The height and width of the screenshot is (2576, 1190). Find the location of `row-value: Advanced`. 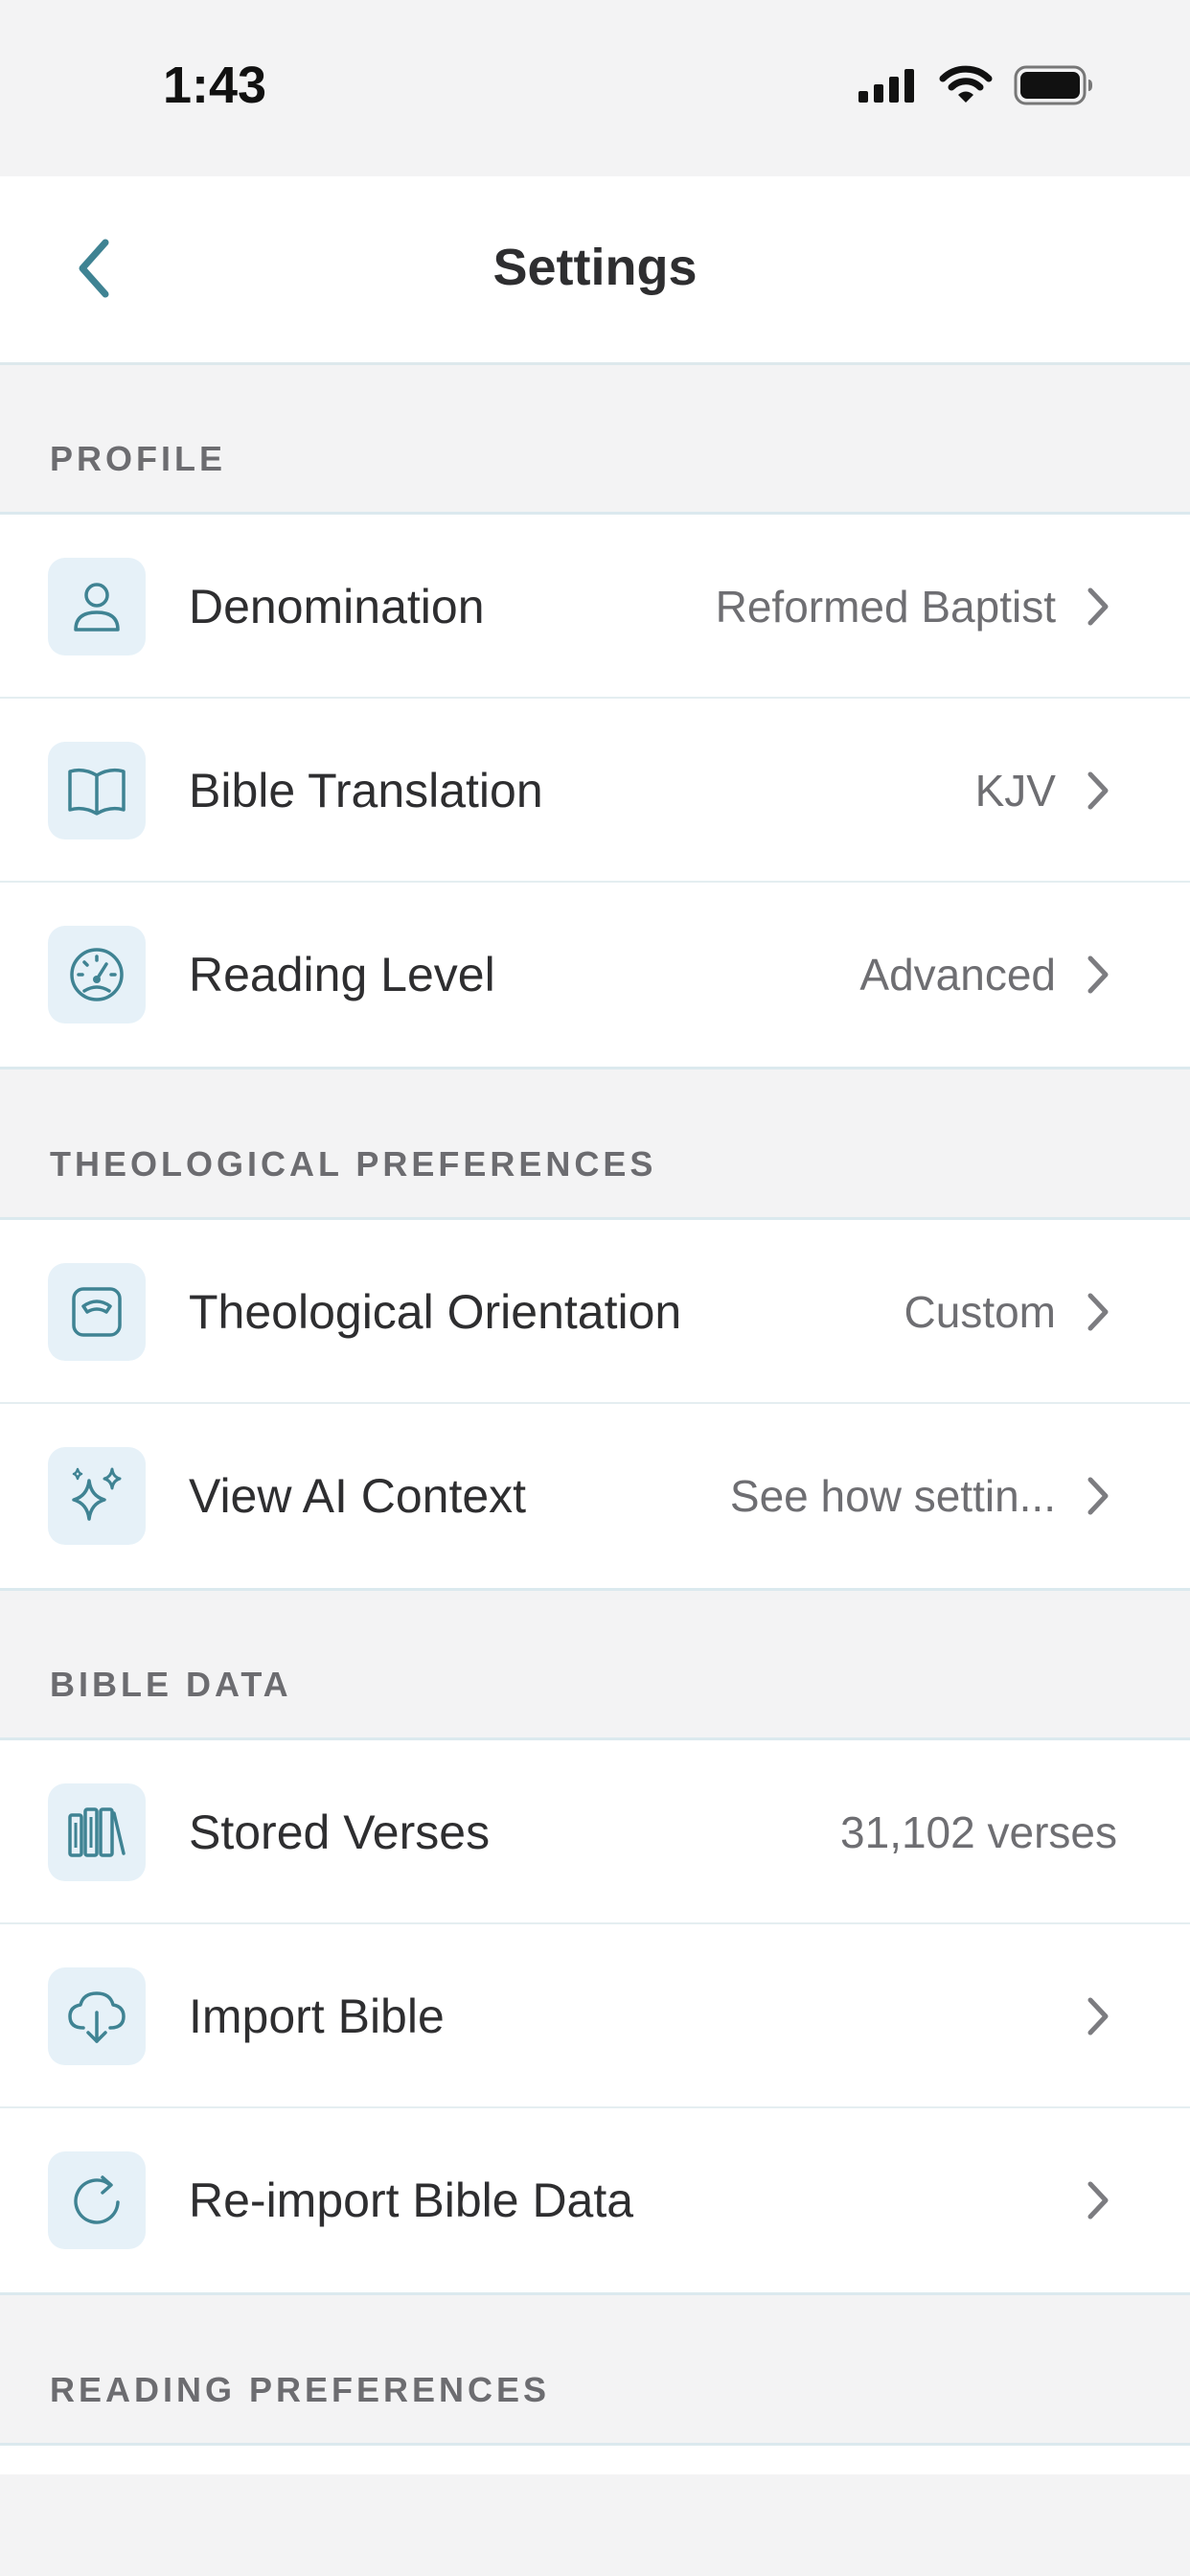

row-value: Advanced is located at coordinates (958, 975).